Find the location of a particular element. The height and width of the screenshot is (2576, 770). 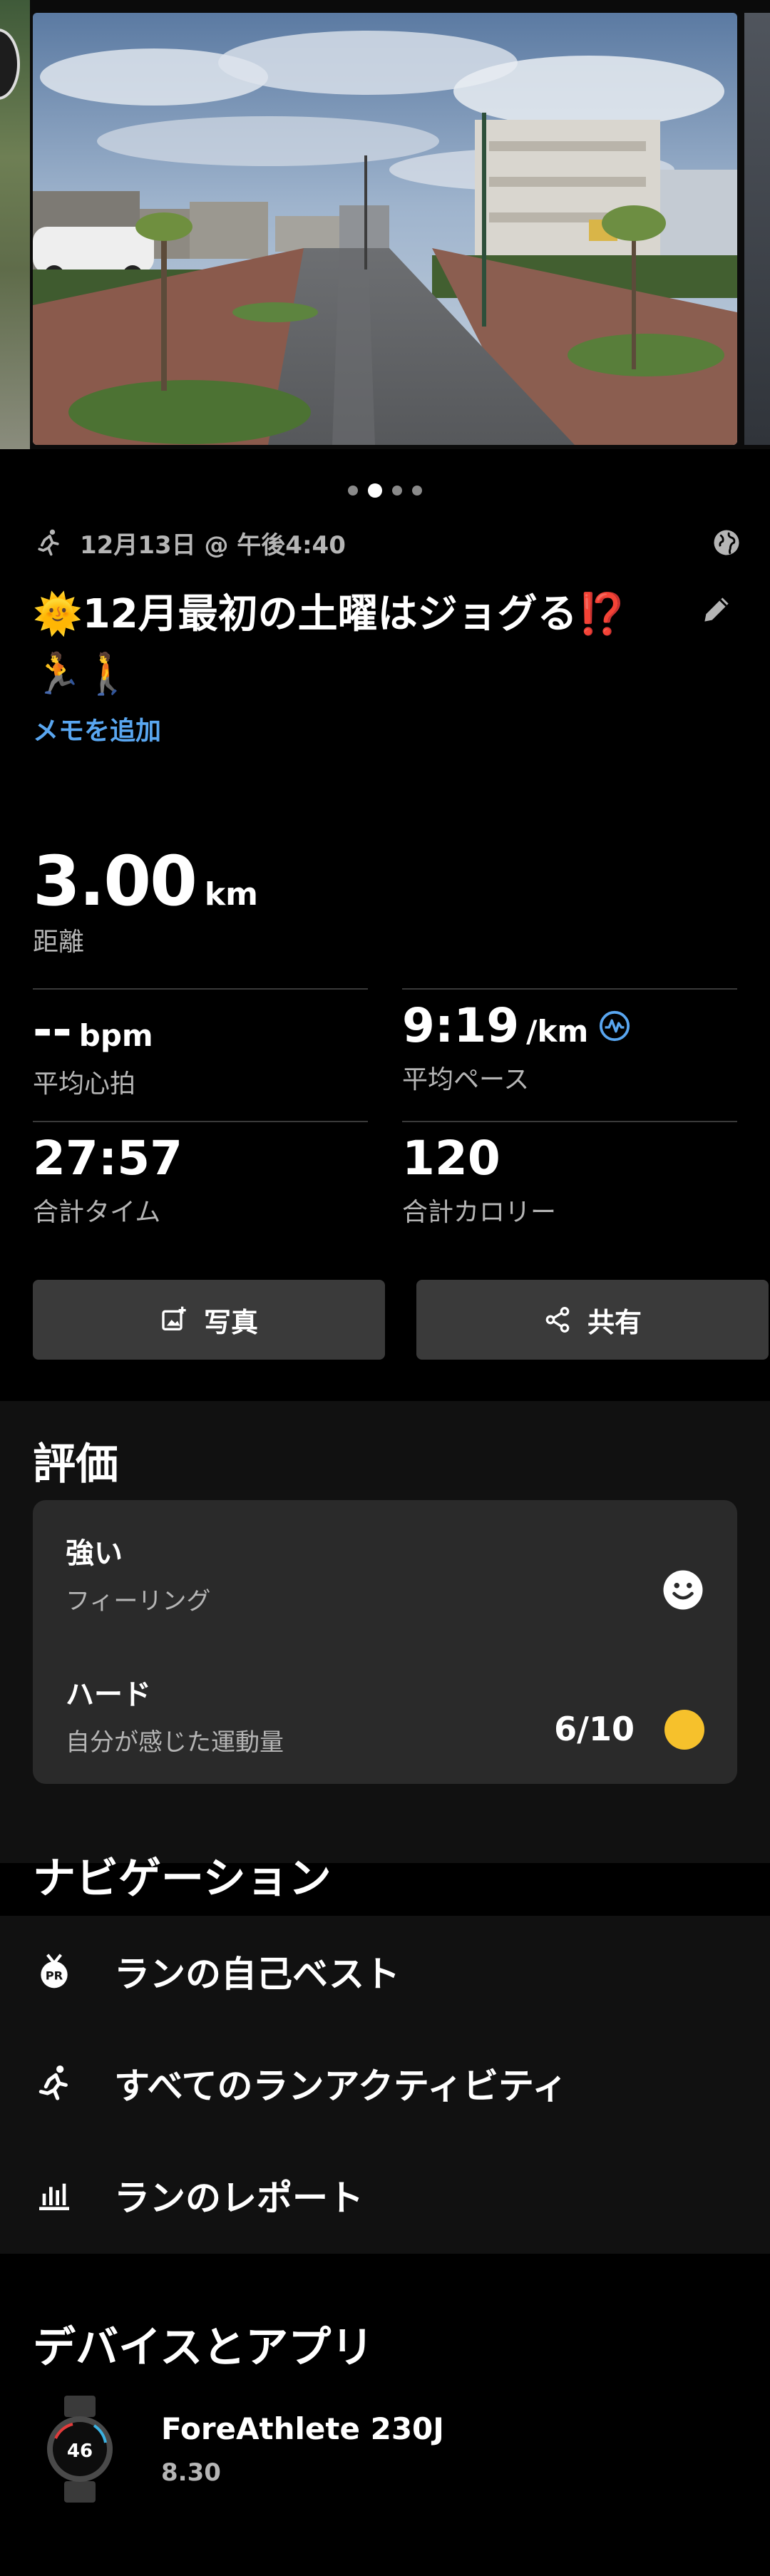

effort-label: 自分が感じた運動量 is located at coordinates (175, 1742).